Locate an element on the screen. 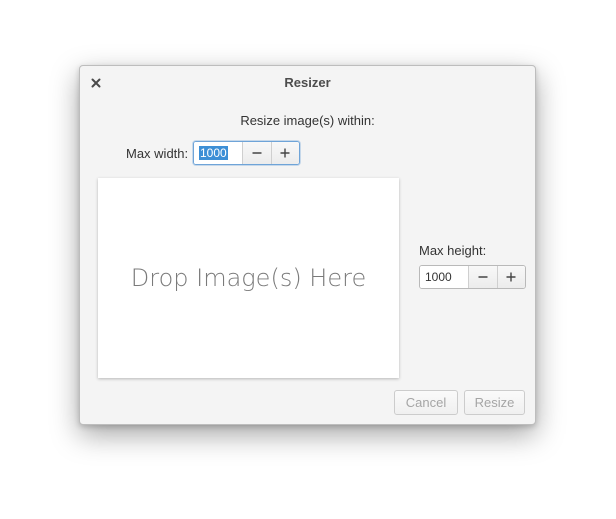 The height and width of the screenshot is (519, 616). title-bar: Resizer is located at coordinates (307, 83).